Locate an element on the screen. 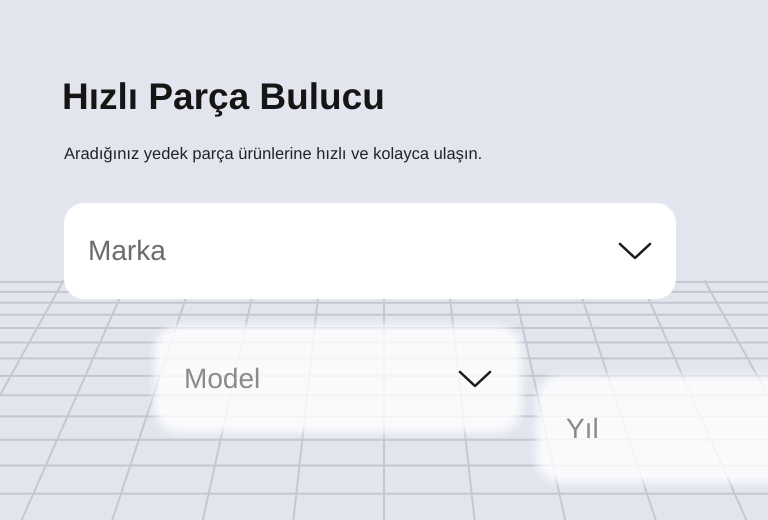  subtitle: Aradığınız yedek parça ürünlerine hızlı ve kolayca ulaşın. is located at coordinates (274, 155).